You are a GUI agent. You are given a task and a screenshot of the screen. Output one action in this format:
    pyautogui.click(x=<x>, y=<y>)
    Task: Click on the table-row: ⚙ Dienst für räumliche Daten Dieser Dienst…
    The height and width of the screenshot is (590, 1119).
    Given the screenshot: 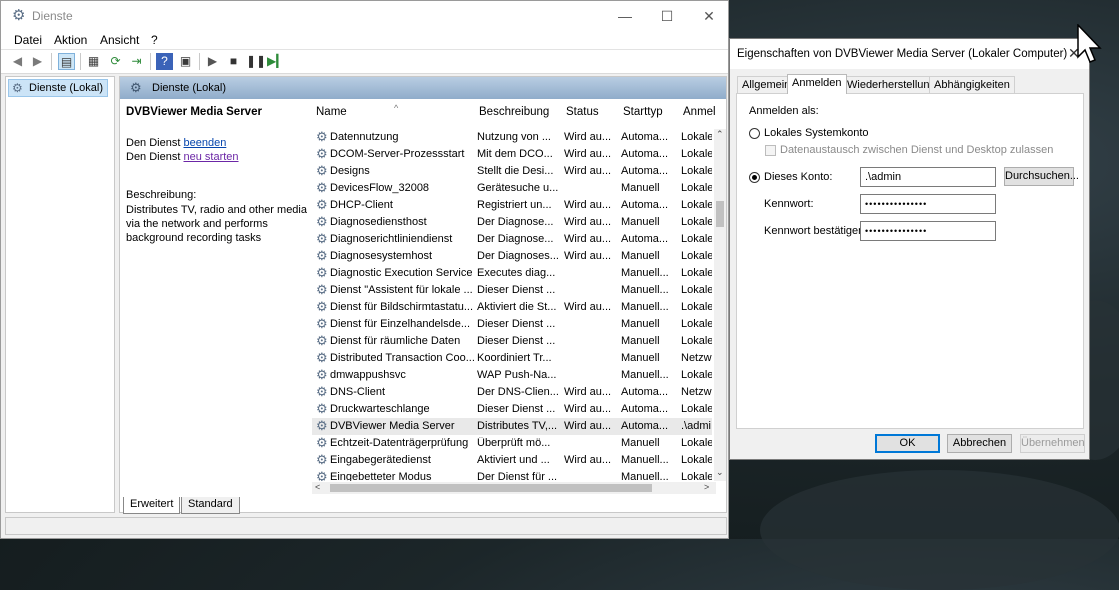 What is the action you would take?
    pyautogui.click(x=512, y=341)
    